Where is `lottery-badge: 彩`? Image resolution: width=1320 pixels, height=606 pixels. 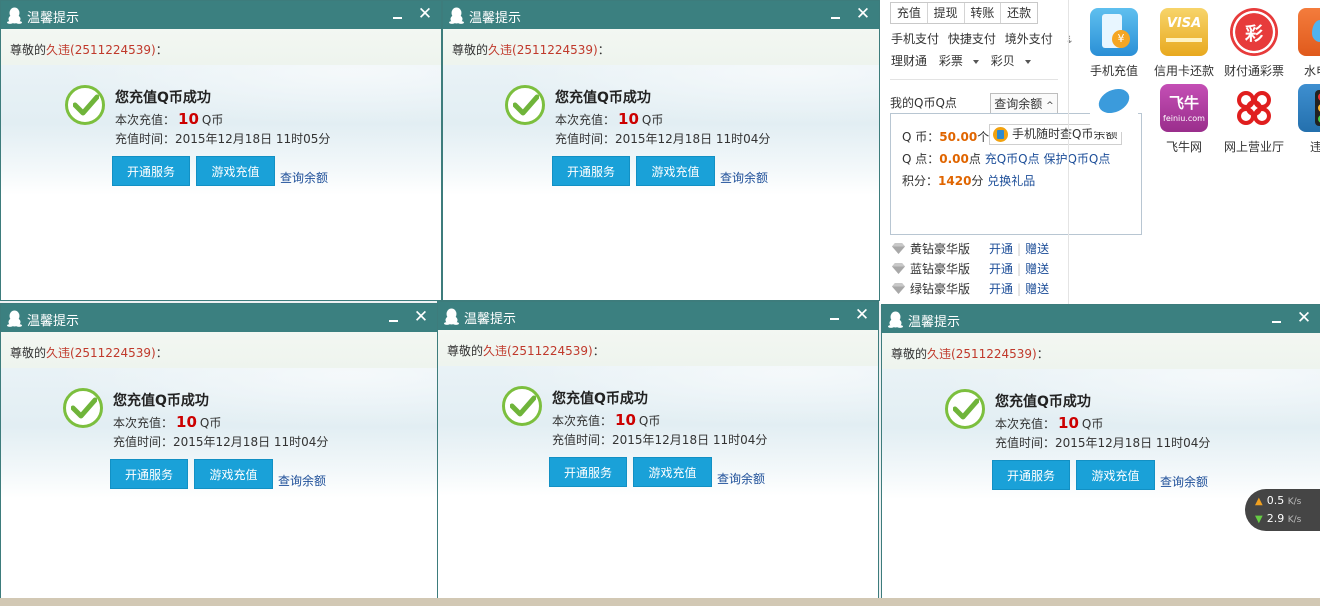
lottery-badge: 彩 is located at coordinates (1254, 34).